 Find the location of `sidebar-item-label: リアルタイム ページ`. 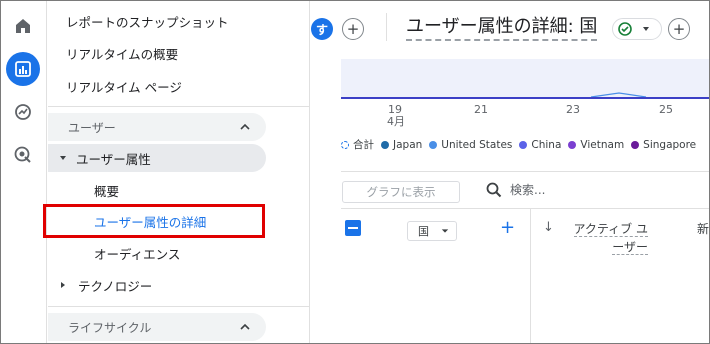

sidebar-item-label: リアルタイム ページ is located at coordinates (124, 87).